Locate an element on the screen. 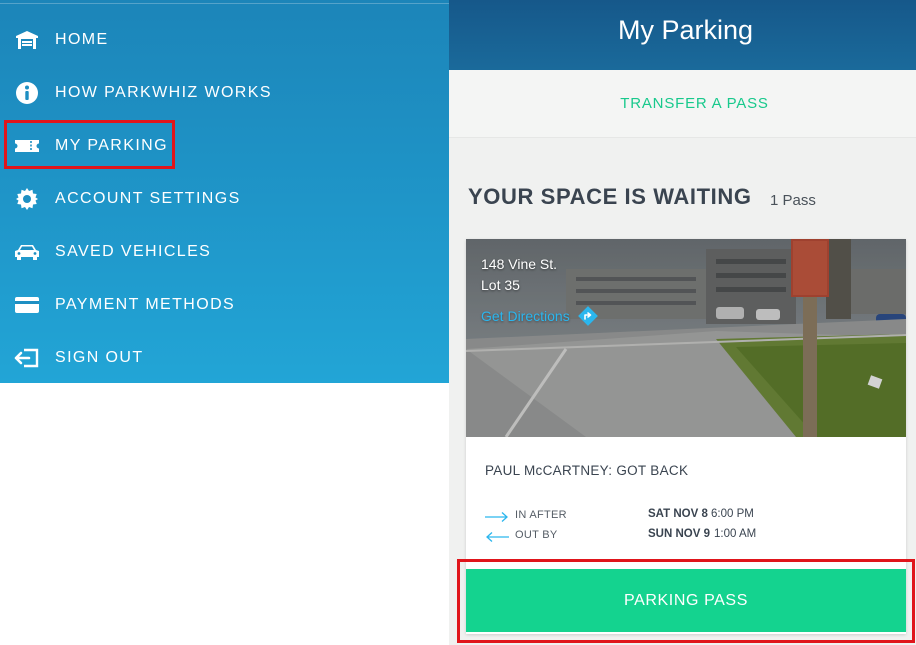 The width and height of the screenshot is (916, 645). out-by-day: SUN NOV 9 is located at coordinates (679, 534).